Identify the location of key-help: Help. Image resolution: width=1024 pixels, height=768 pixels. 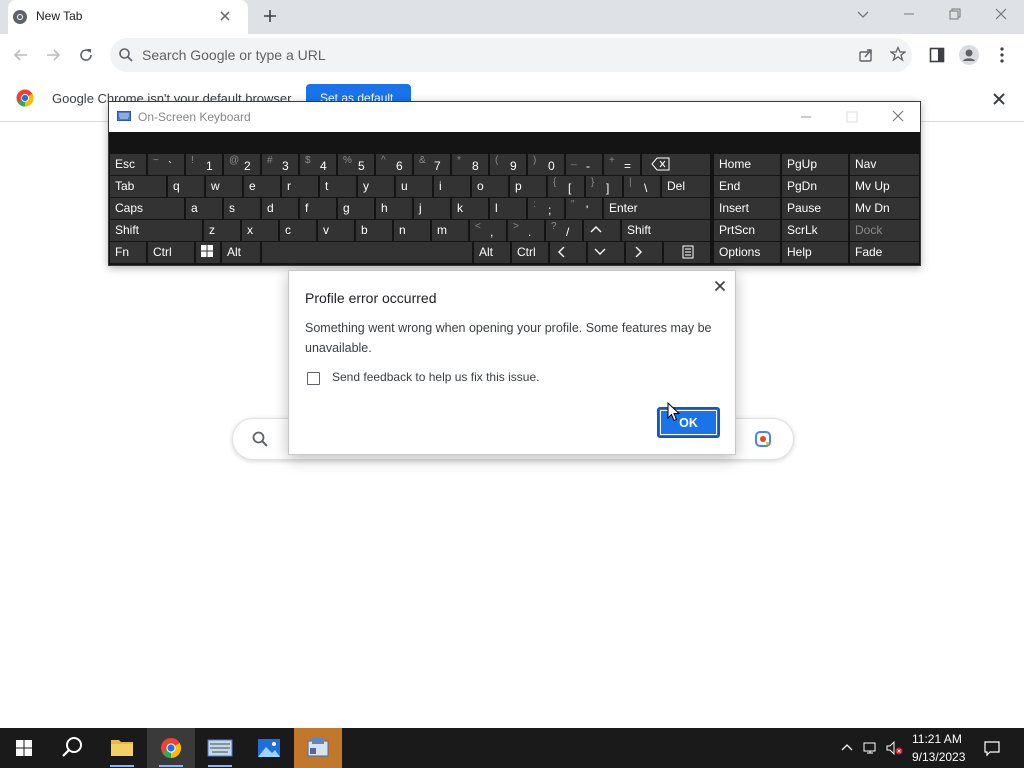
(815, 252).